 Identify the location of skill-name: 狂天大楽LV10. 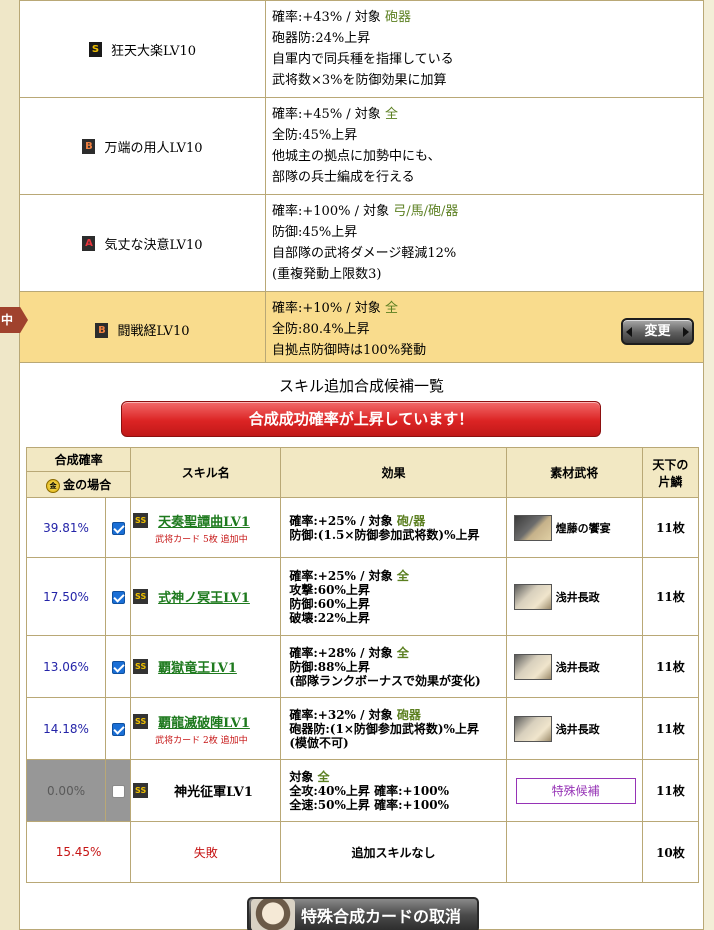
(153, 51).